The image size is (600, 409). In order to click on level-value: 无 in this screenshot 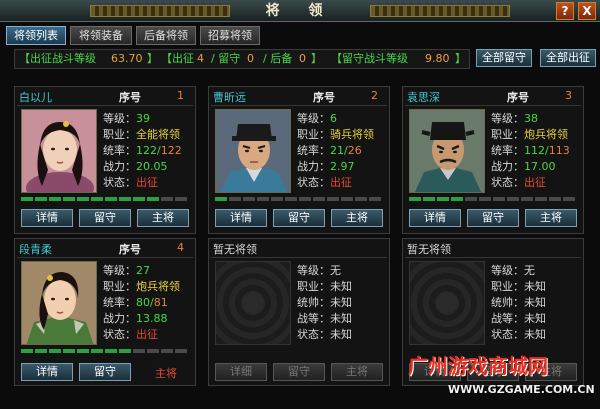, I will do `click(529, 270)`.